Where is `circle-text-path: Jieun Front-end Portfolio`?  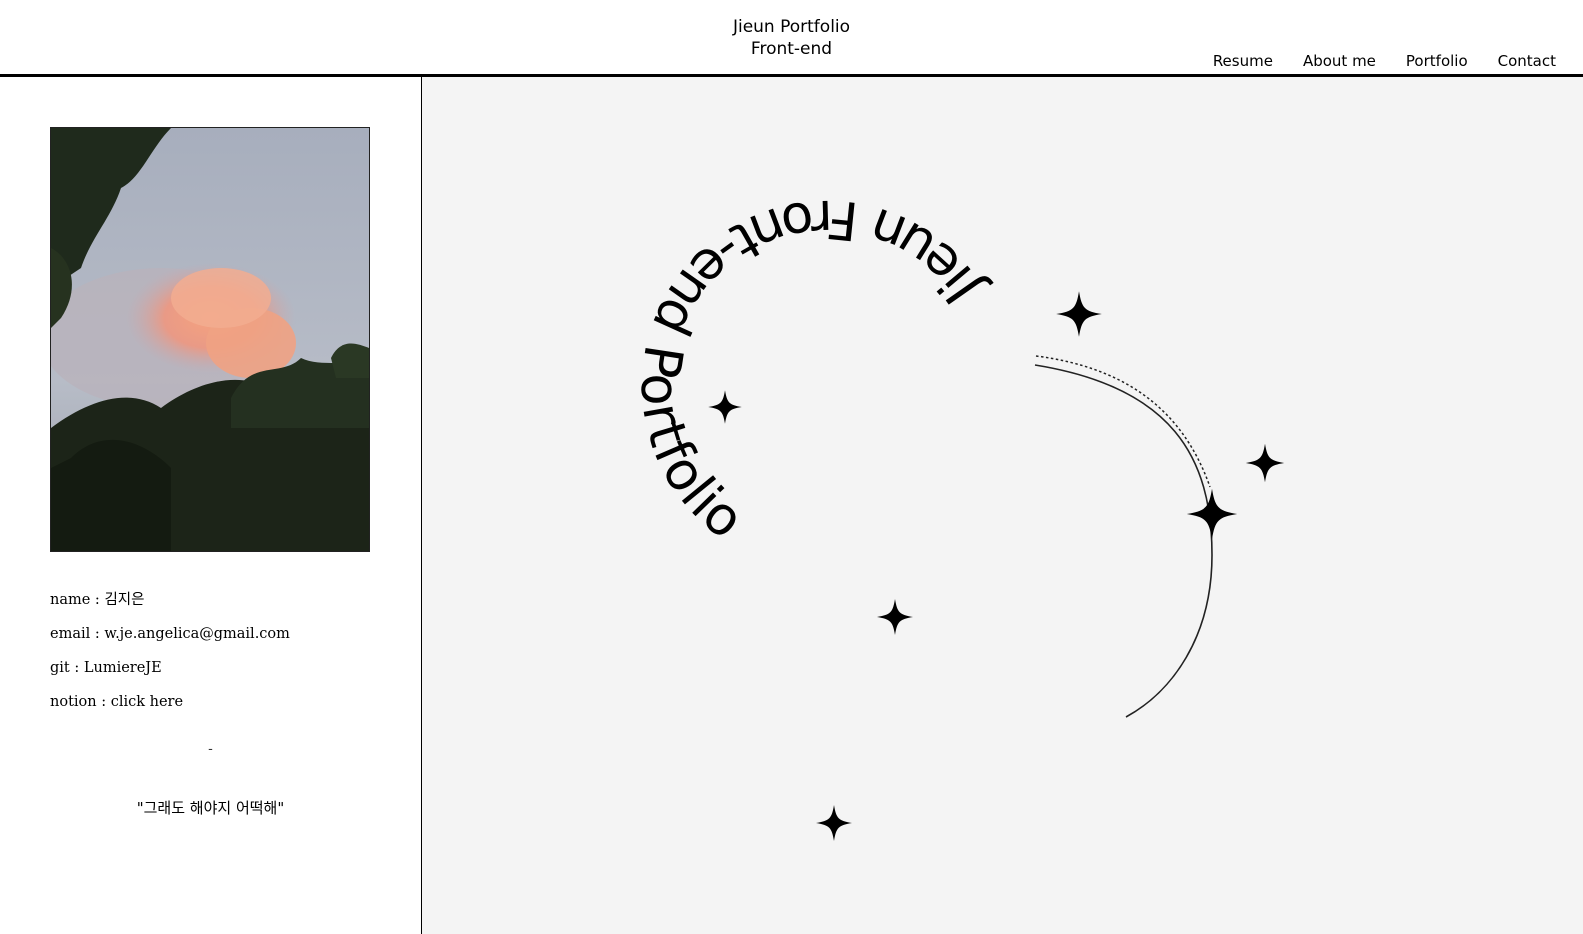
circle-text-path: Jieun Front-end Portfolio is located at coordinates (812, 370).